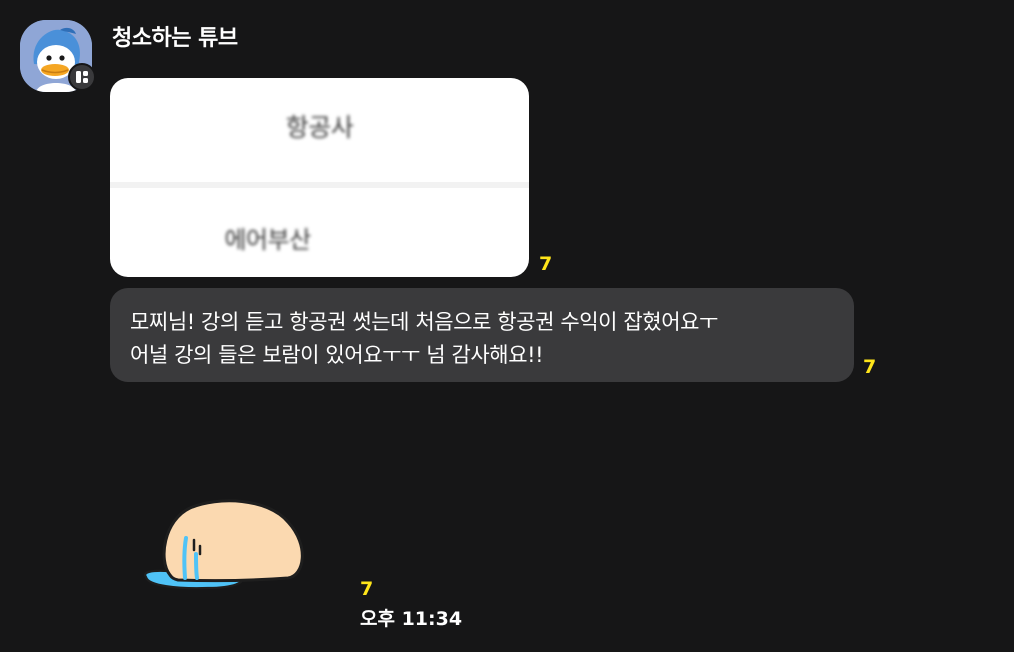  What do you see at coordinates (175, 36) in the screenshot?
I see `sender-name: 청소하는 튜브` at bounding box center [175, 36].